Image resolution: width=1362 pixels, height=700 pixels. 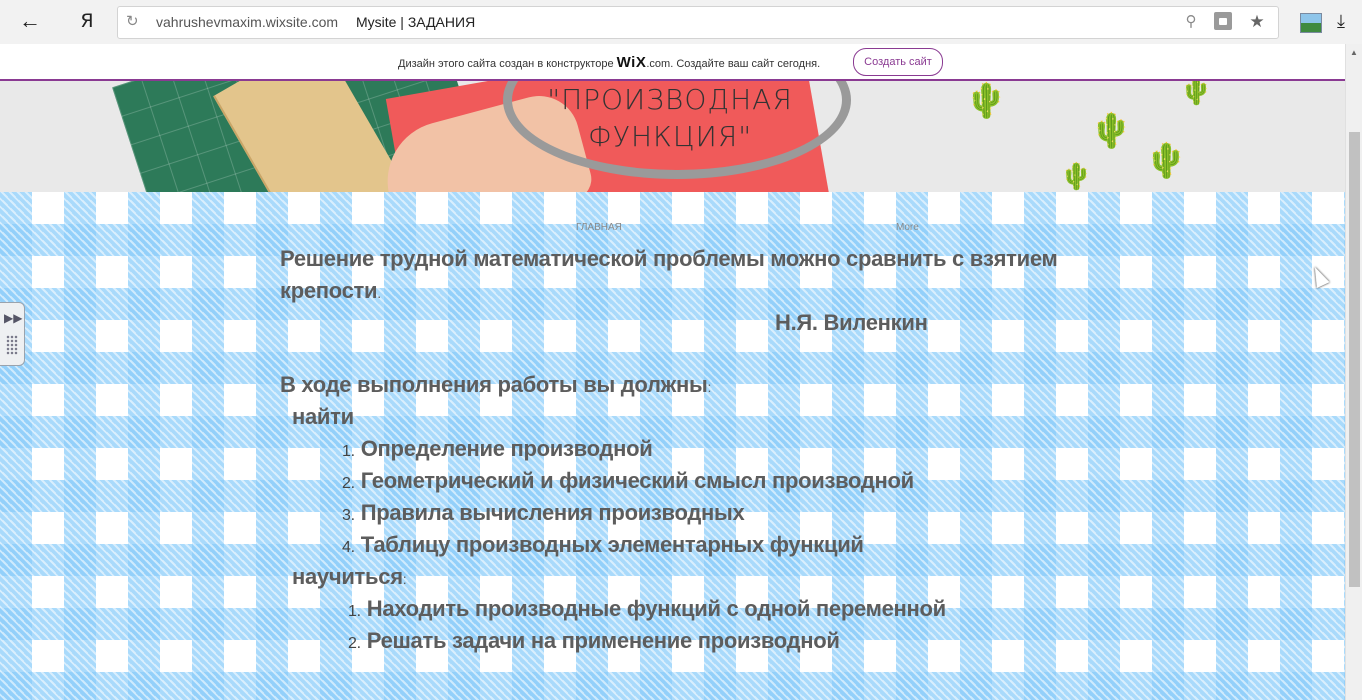 I want to click on site-title: "ПРОИЗВОДНАЯ ФУНКЦИЯ", so click(x=670, y=118).